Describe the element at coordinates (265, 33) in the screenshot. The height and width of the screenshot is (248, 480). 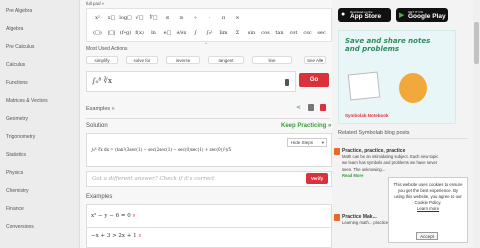
I see `keyboard-key: cos` at that location.